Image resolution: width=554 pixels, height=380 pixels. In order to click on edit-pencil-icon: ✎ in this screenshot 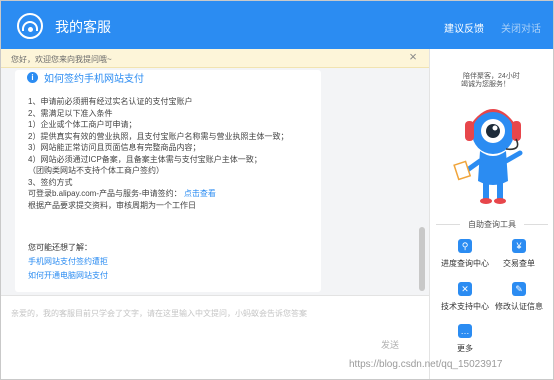, I will do `click(519, 289)`.